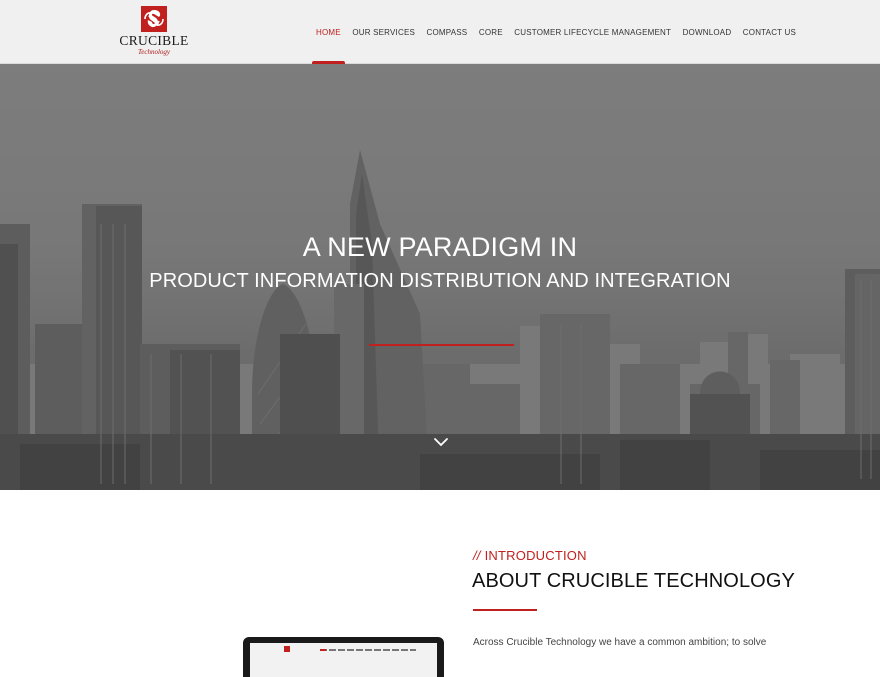 The height and width of the screenshot is (677, 880). What do you see at coordinates (343, 660) in the screenshot?
I see `laptop-screen` at bounding box center [343, 660].